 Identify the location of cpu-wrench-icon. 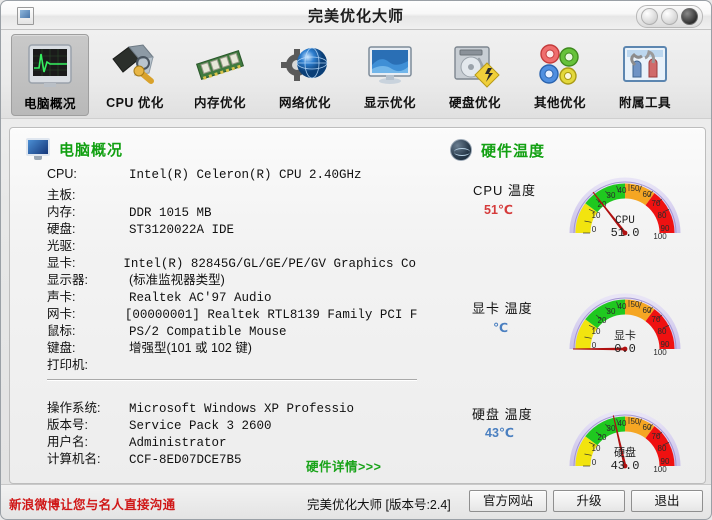
(135, 64).